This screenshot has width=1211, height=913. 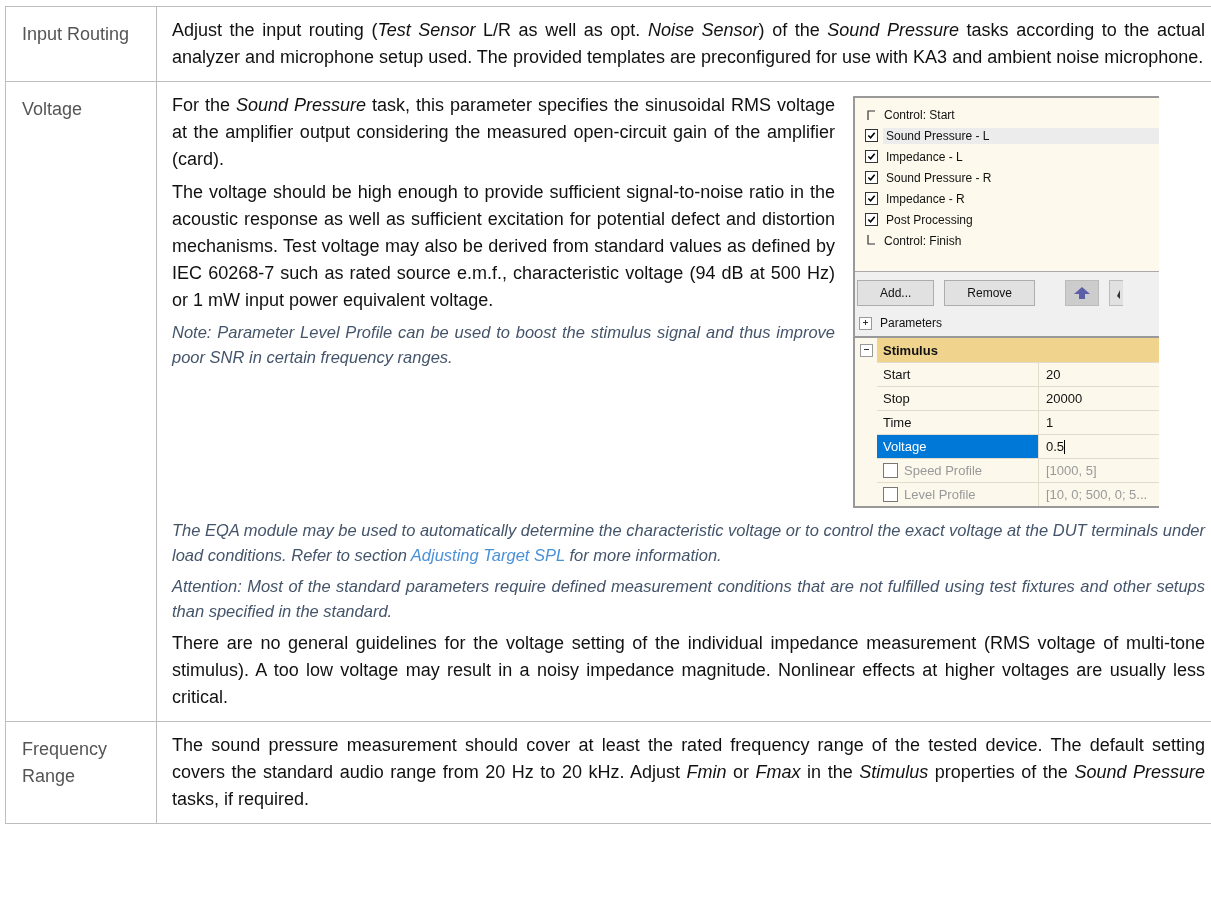 What do you see at coordinates (76, 34) in the screenshot?
I see `row-label: Input Routing` at bounding box center [76, 34].